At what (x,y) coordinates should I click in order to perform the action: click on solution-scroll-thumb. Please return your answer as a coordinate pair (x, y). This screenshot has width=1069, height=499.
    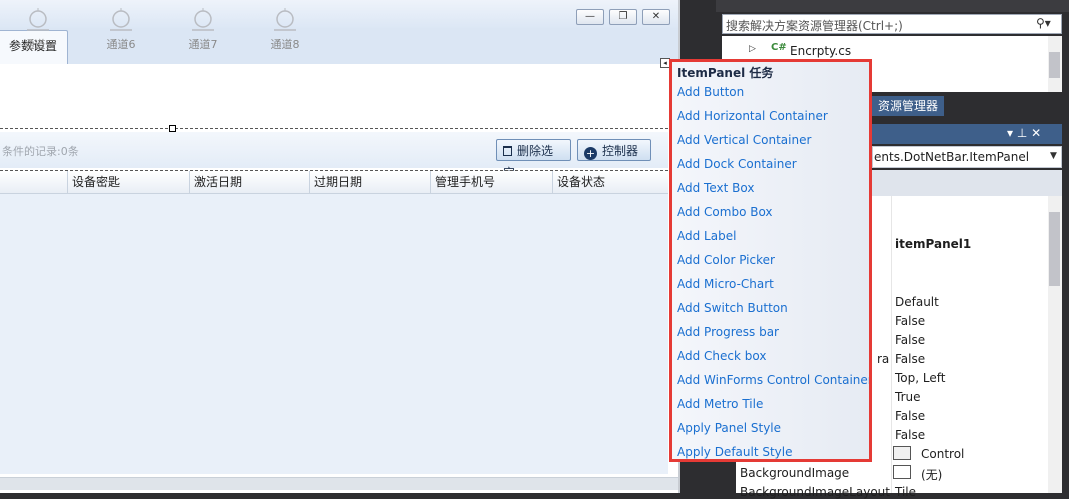
    Looking at the image, I should click on (1054, 65).